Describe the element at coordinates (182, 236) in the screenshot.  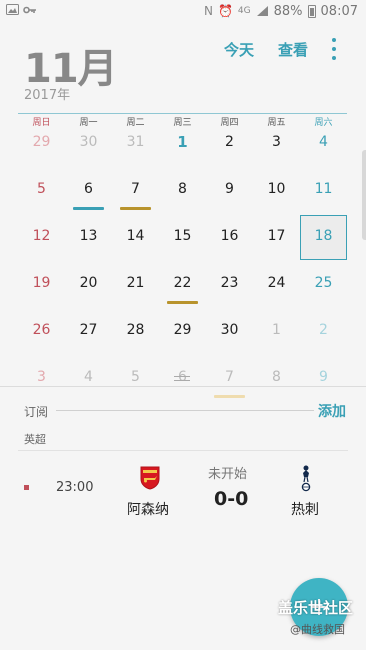
I see `calendar-day: 15` at that location.